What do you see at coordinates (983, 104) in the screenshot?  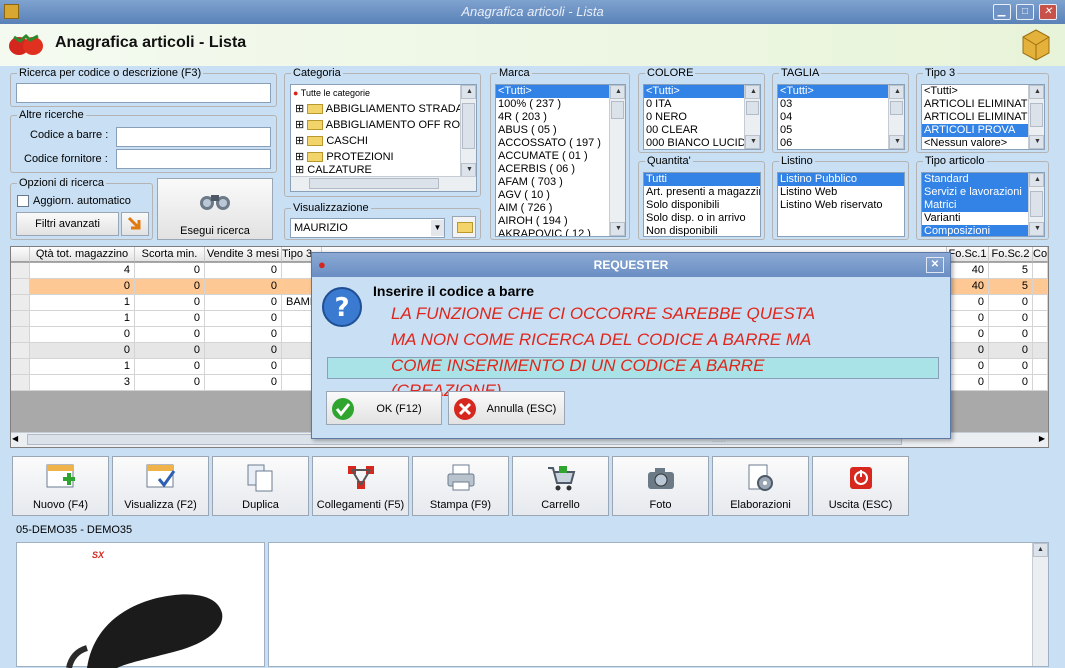 I see `list-item: ARTICOLI ELIMINATI` at bounding box center [983, 104].